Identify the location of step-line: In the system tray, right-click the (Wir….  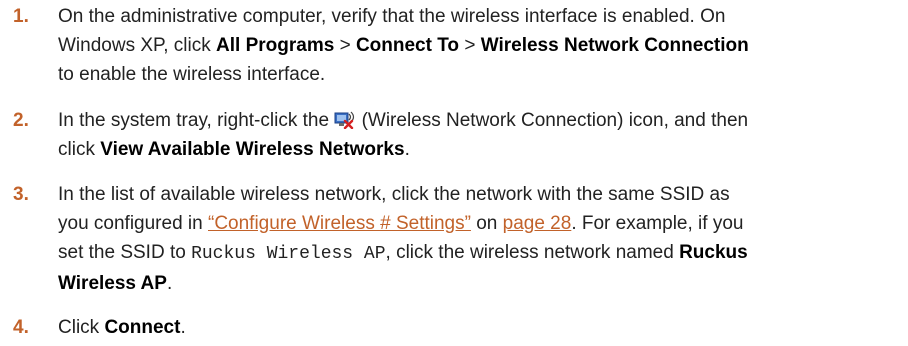
(475, 120).